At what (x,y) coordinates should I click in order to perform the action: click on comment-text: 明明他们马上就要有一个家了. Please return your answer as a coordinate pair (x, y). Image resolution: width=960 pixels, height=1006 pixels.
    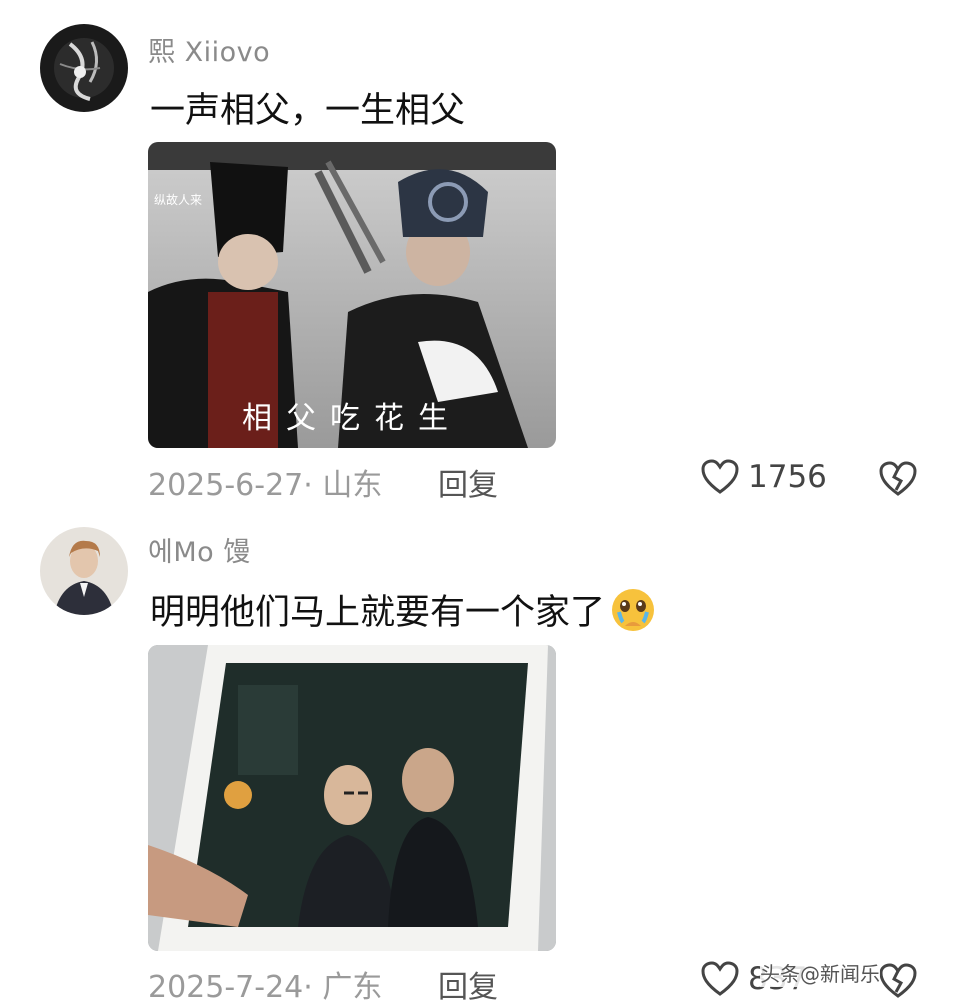
    Looking at the image, I should click on (403, 613).